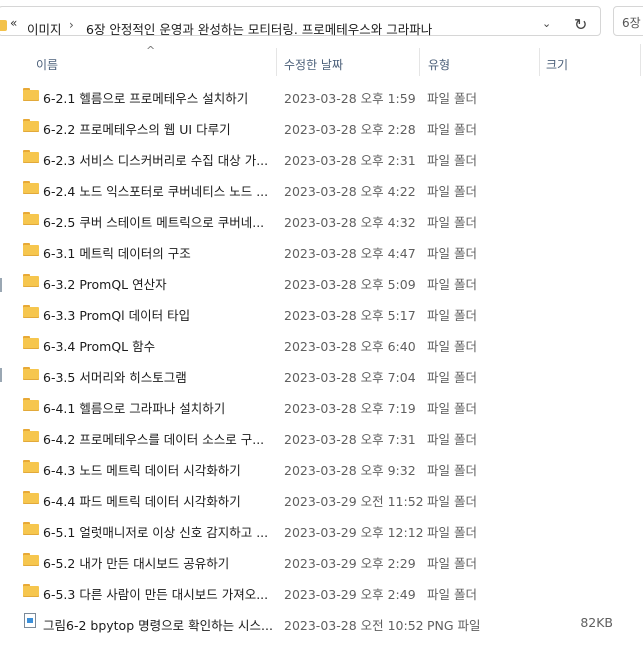 The width and height of the screenshot is (643, 656). What do you see at coordinates (350, 563) in the screenshot?
I see `file-date: 2023-03-29 오후 2:29` at bounding box center [350, 563].